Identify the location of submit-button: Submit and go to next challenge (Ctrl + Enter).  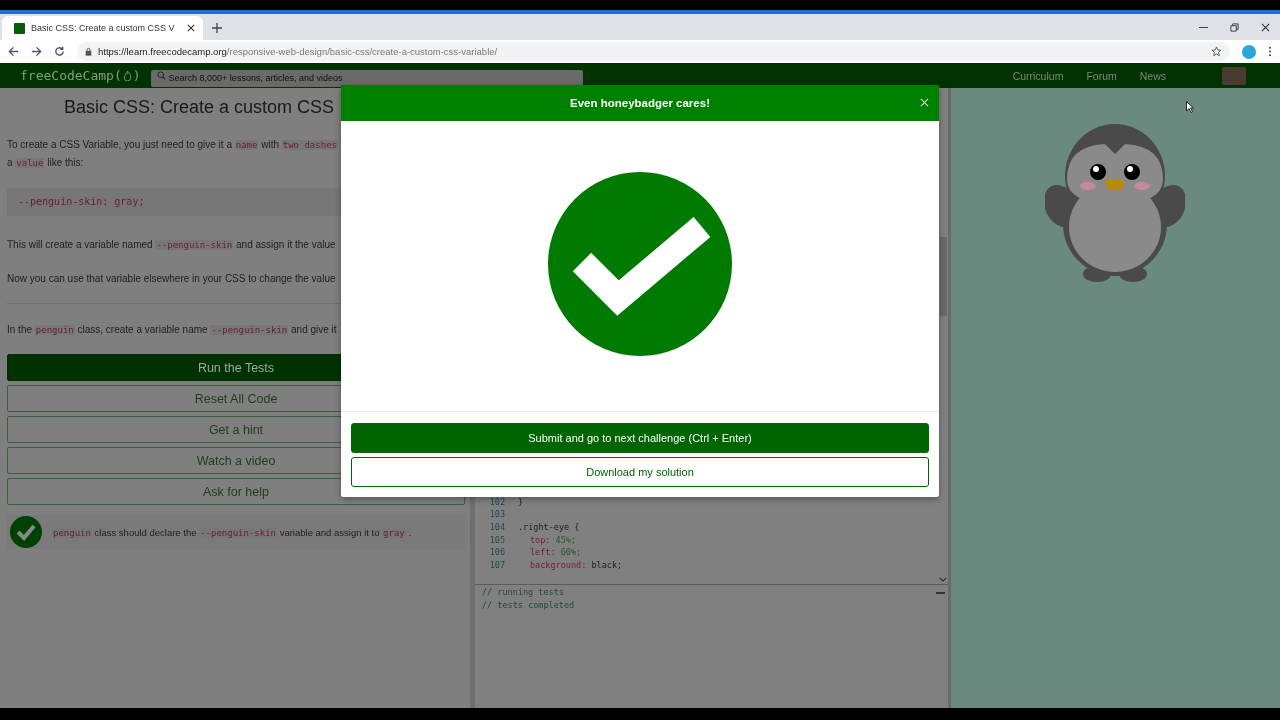
(640, 438).